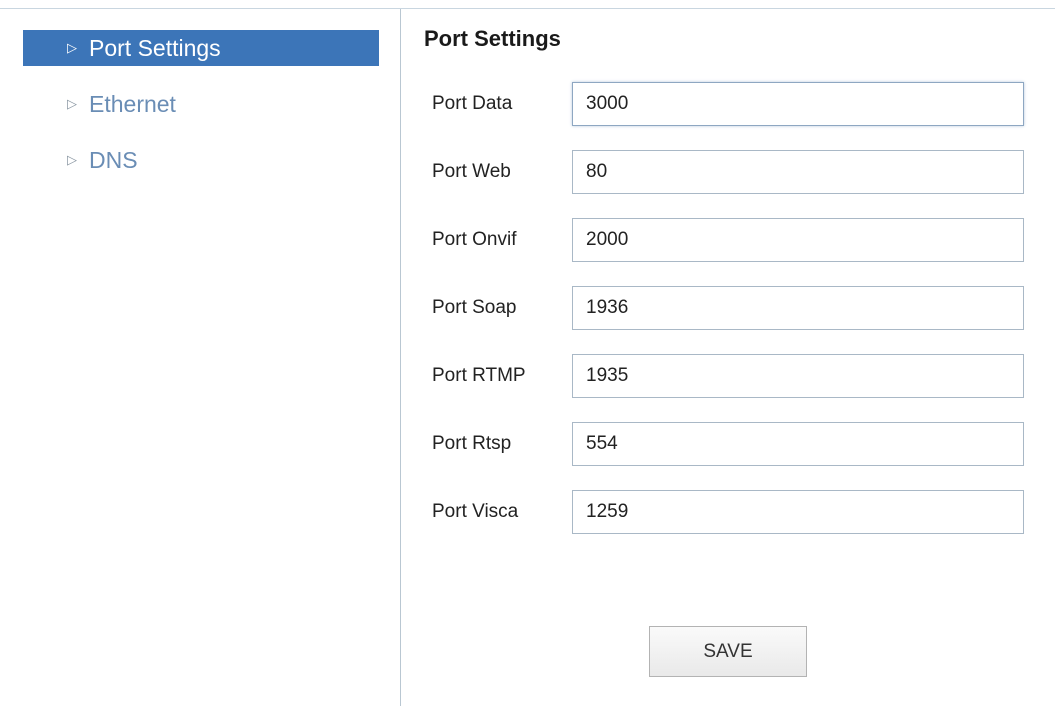  Describe the element at coordinates (798, 444) in the screenshot. I see `port-rtsp-input` at that location.